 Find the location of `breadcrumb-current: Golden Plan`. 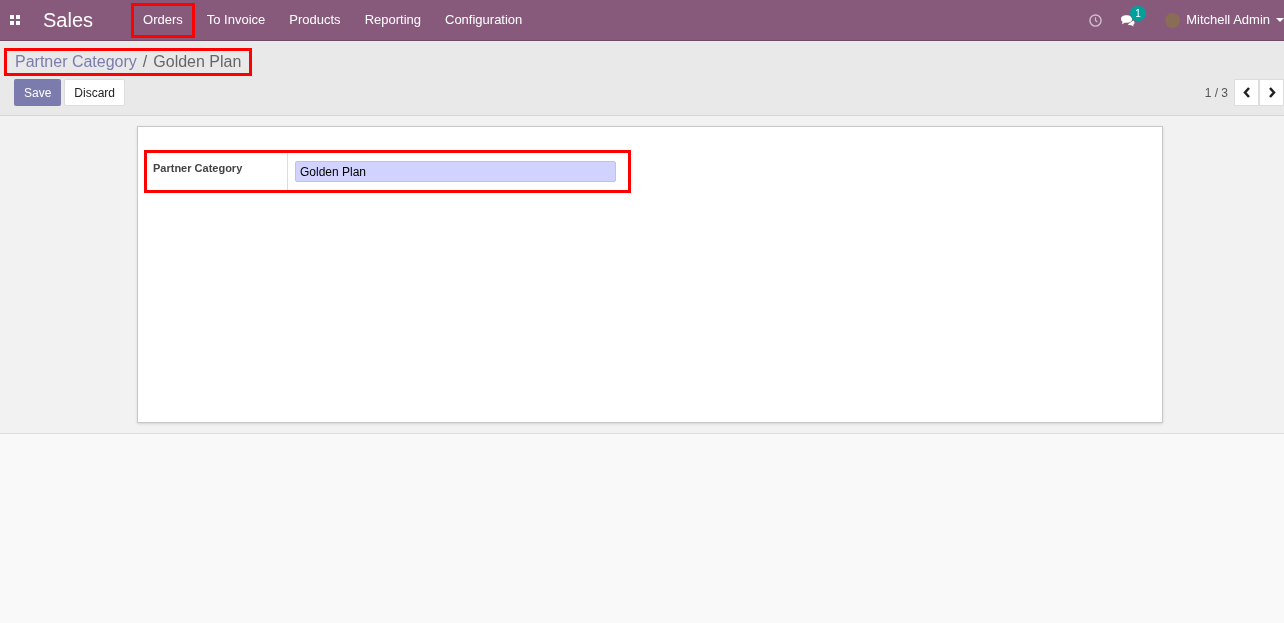

breadcrumb-current: Golden Plan is located at coordinates (197, 62).